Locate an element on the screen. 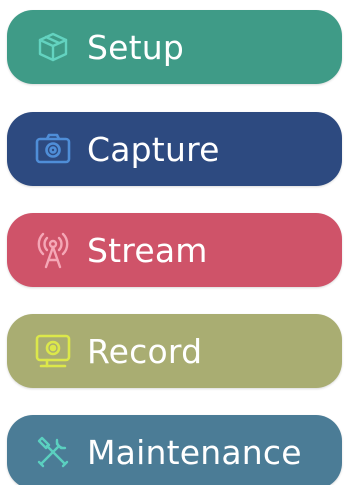  setup-button: Setup is located at coordinates (174, 47).